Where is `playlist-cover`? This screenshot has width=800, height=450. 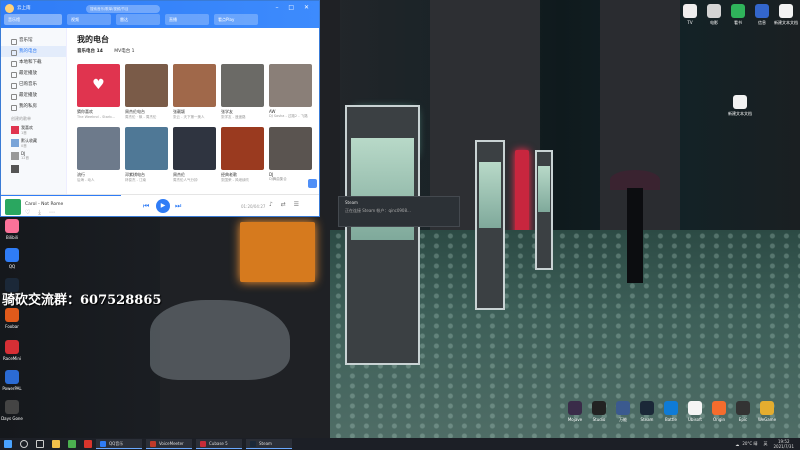 playlist-cover is located at coordinates (15, 156).